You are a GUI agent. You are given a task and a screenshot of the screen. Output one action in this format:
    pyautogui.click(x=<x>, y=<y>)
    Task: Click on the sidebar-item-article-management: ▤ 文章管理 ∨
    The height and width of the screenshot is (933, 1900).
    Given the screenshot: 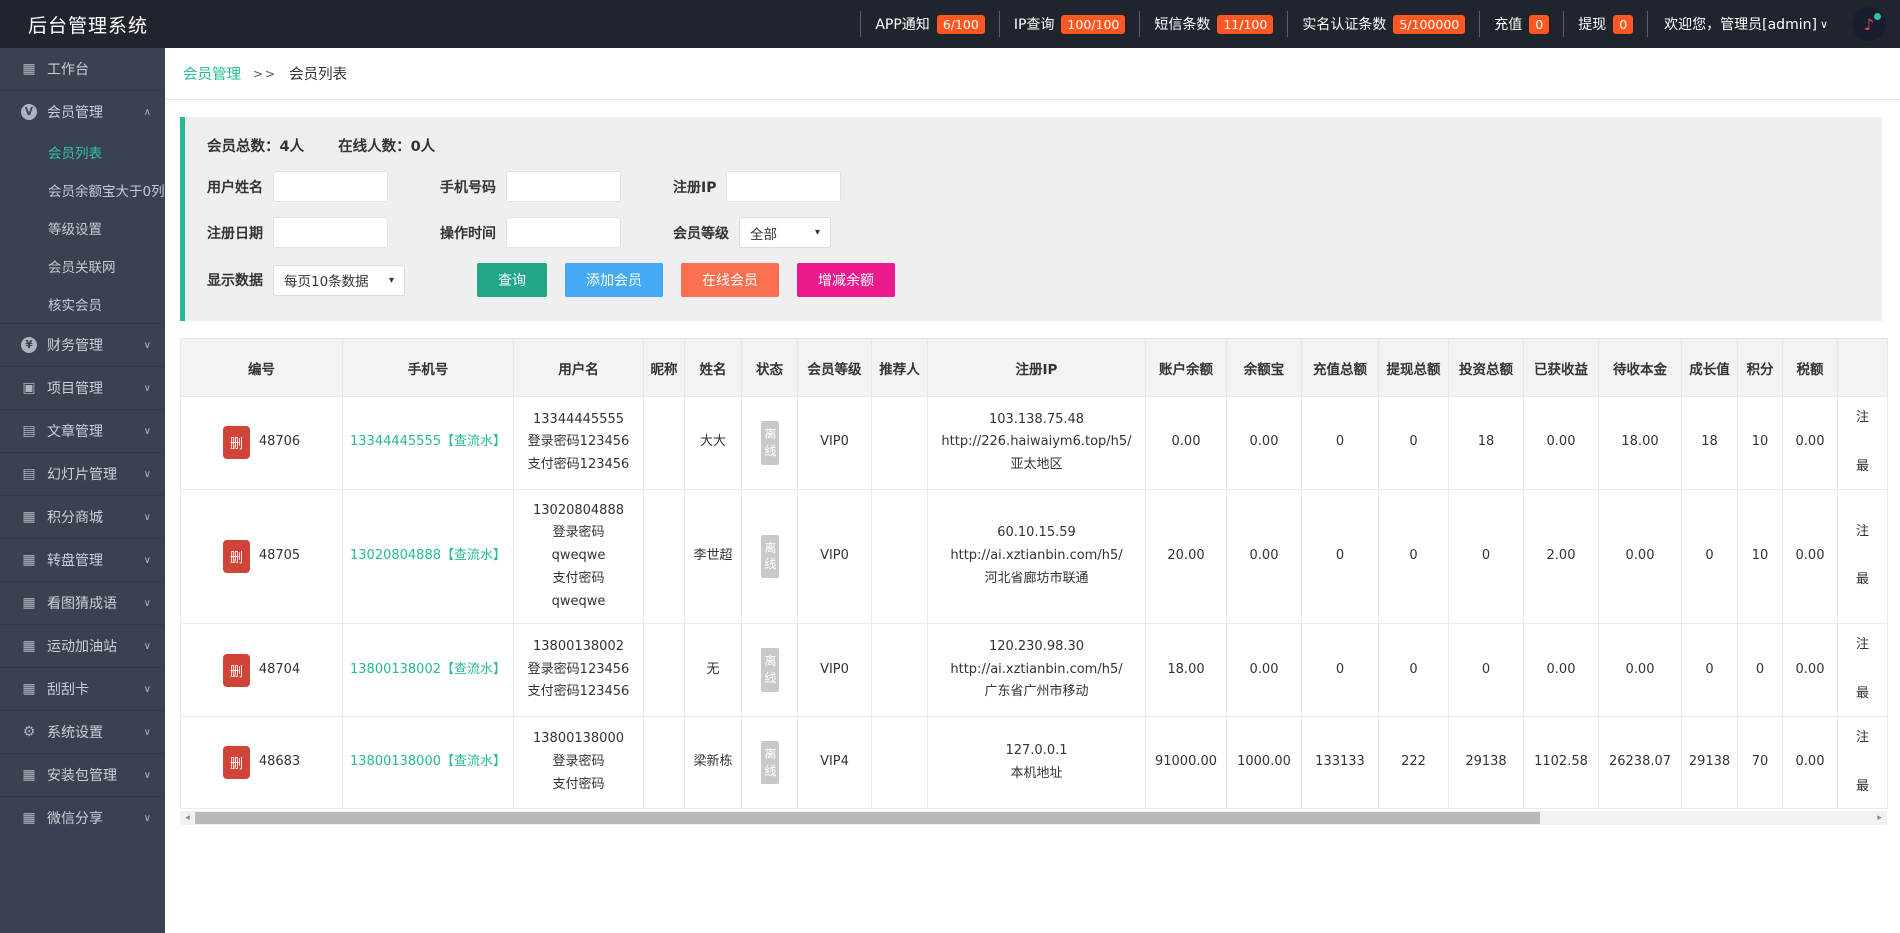 What is the action you would take?
    pyautogui.click(x=82, y=430)
    